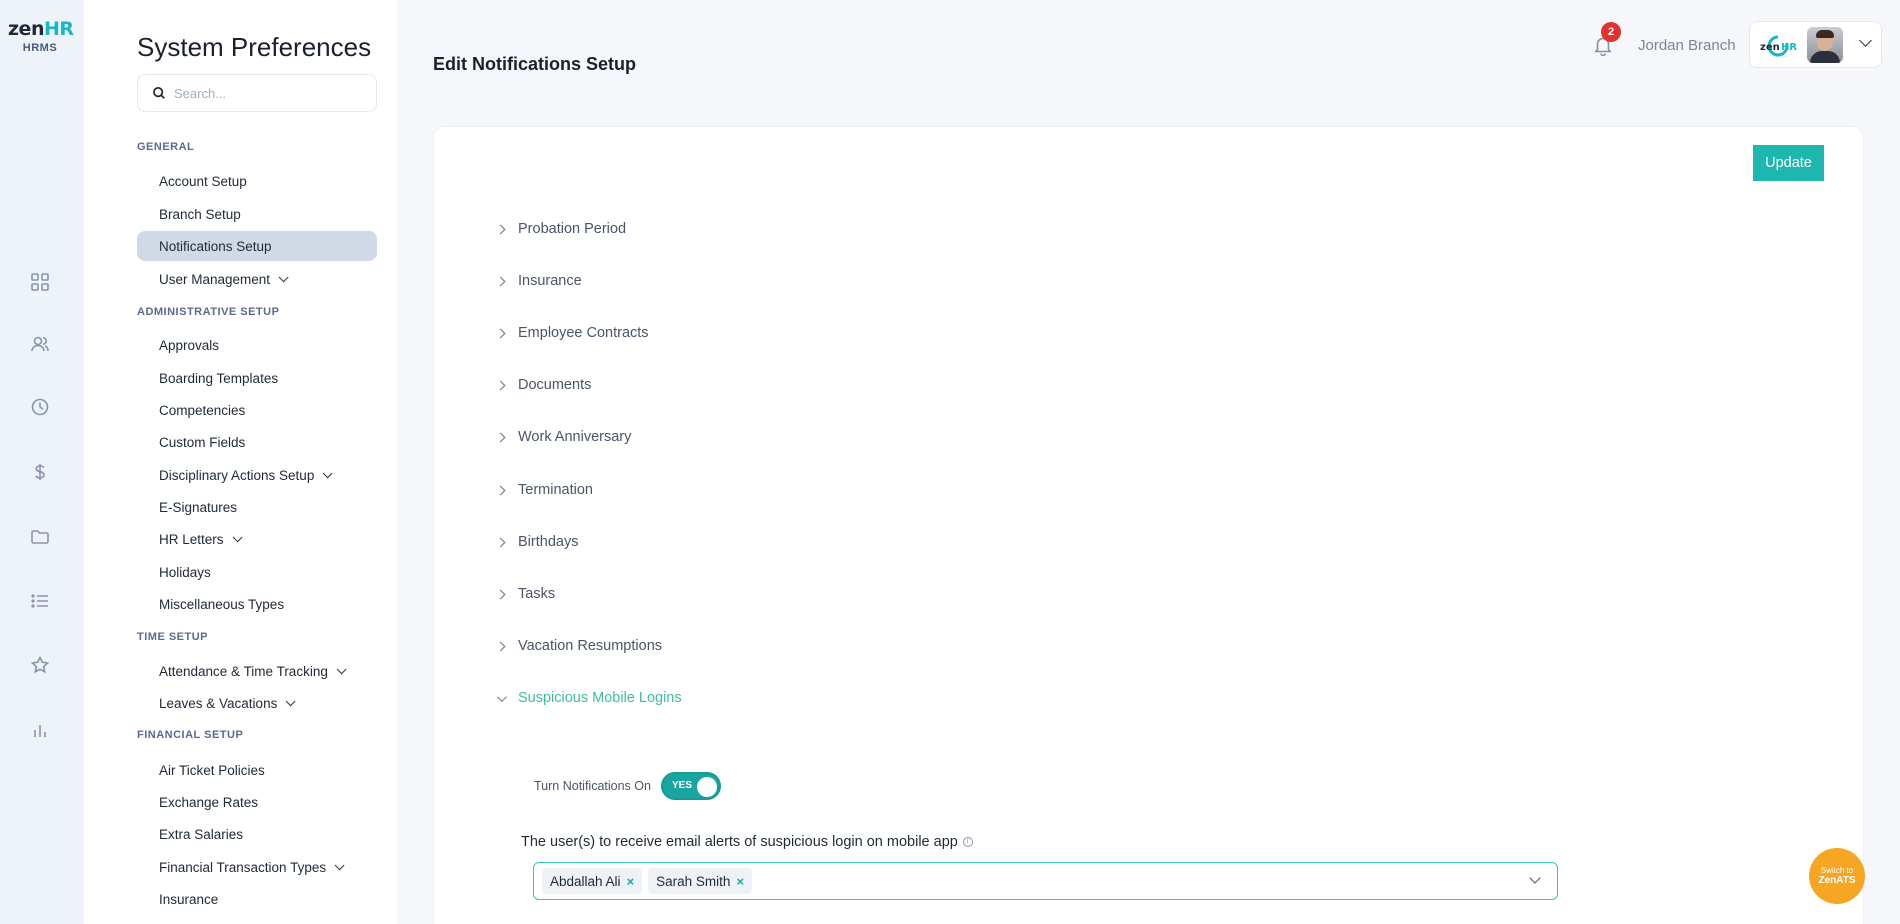 Image resolution: width=1900 pixels, height=924 pixels. Describe the element at coordinates (1825, 45) in the screenshot. I see `avatar` at that location.